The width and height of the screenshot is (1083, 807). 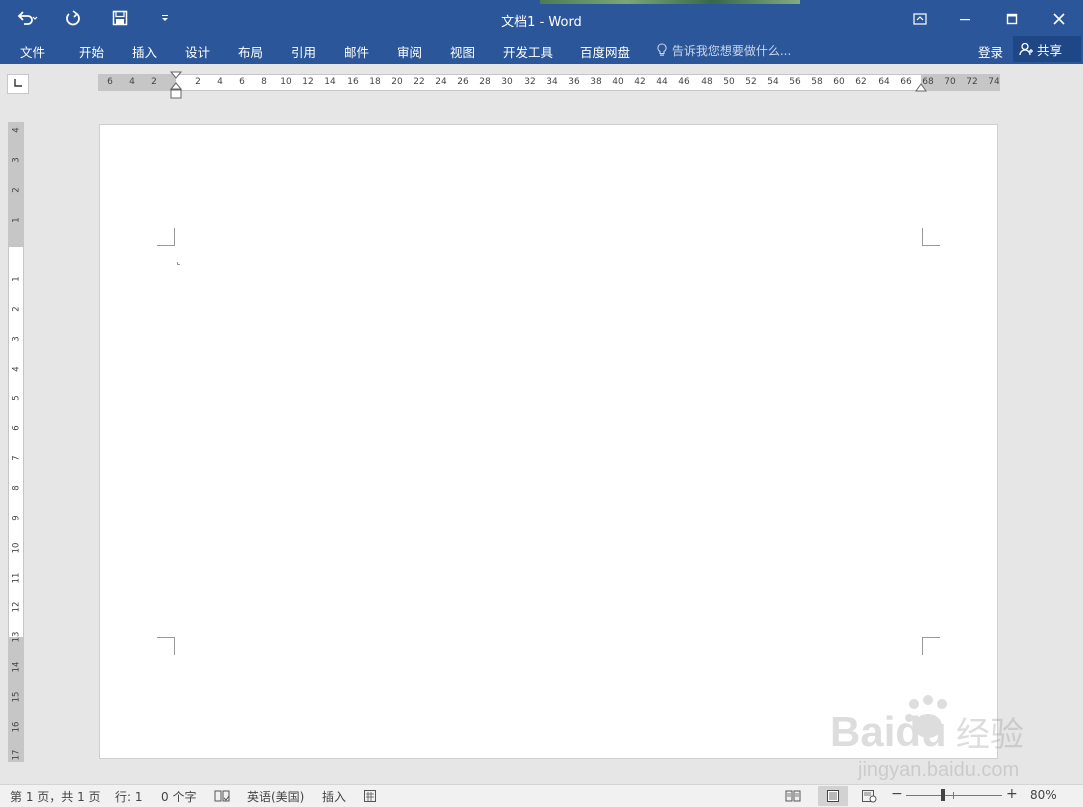 What do you see at coordinates (1059, 19) in the screenshot?
I see `close-icon` at bounding box center [1059, 19].